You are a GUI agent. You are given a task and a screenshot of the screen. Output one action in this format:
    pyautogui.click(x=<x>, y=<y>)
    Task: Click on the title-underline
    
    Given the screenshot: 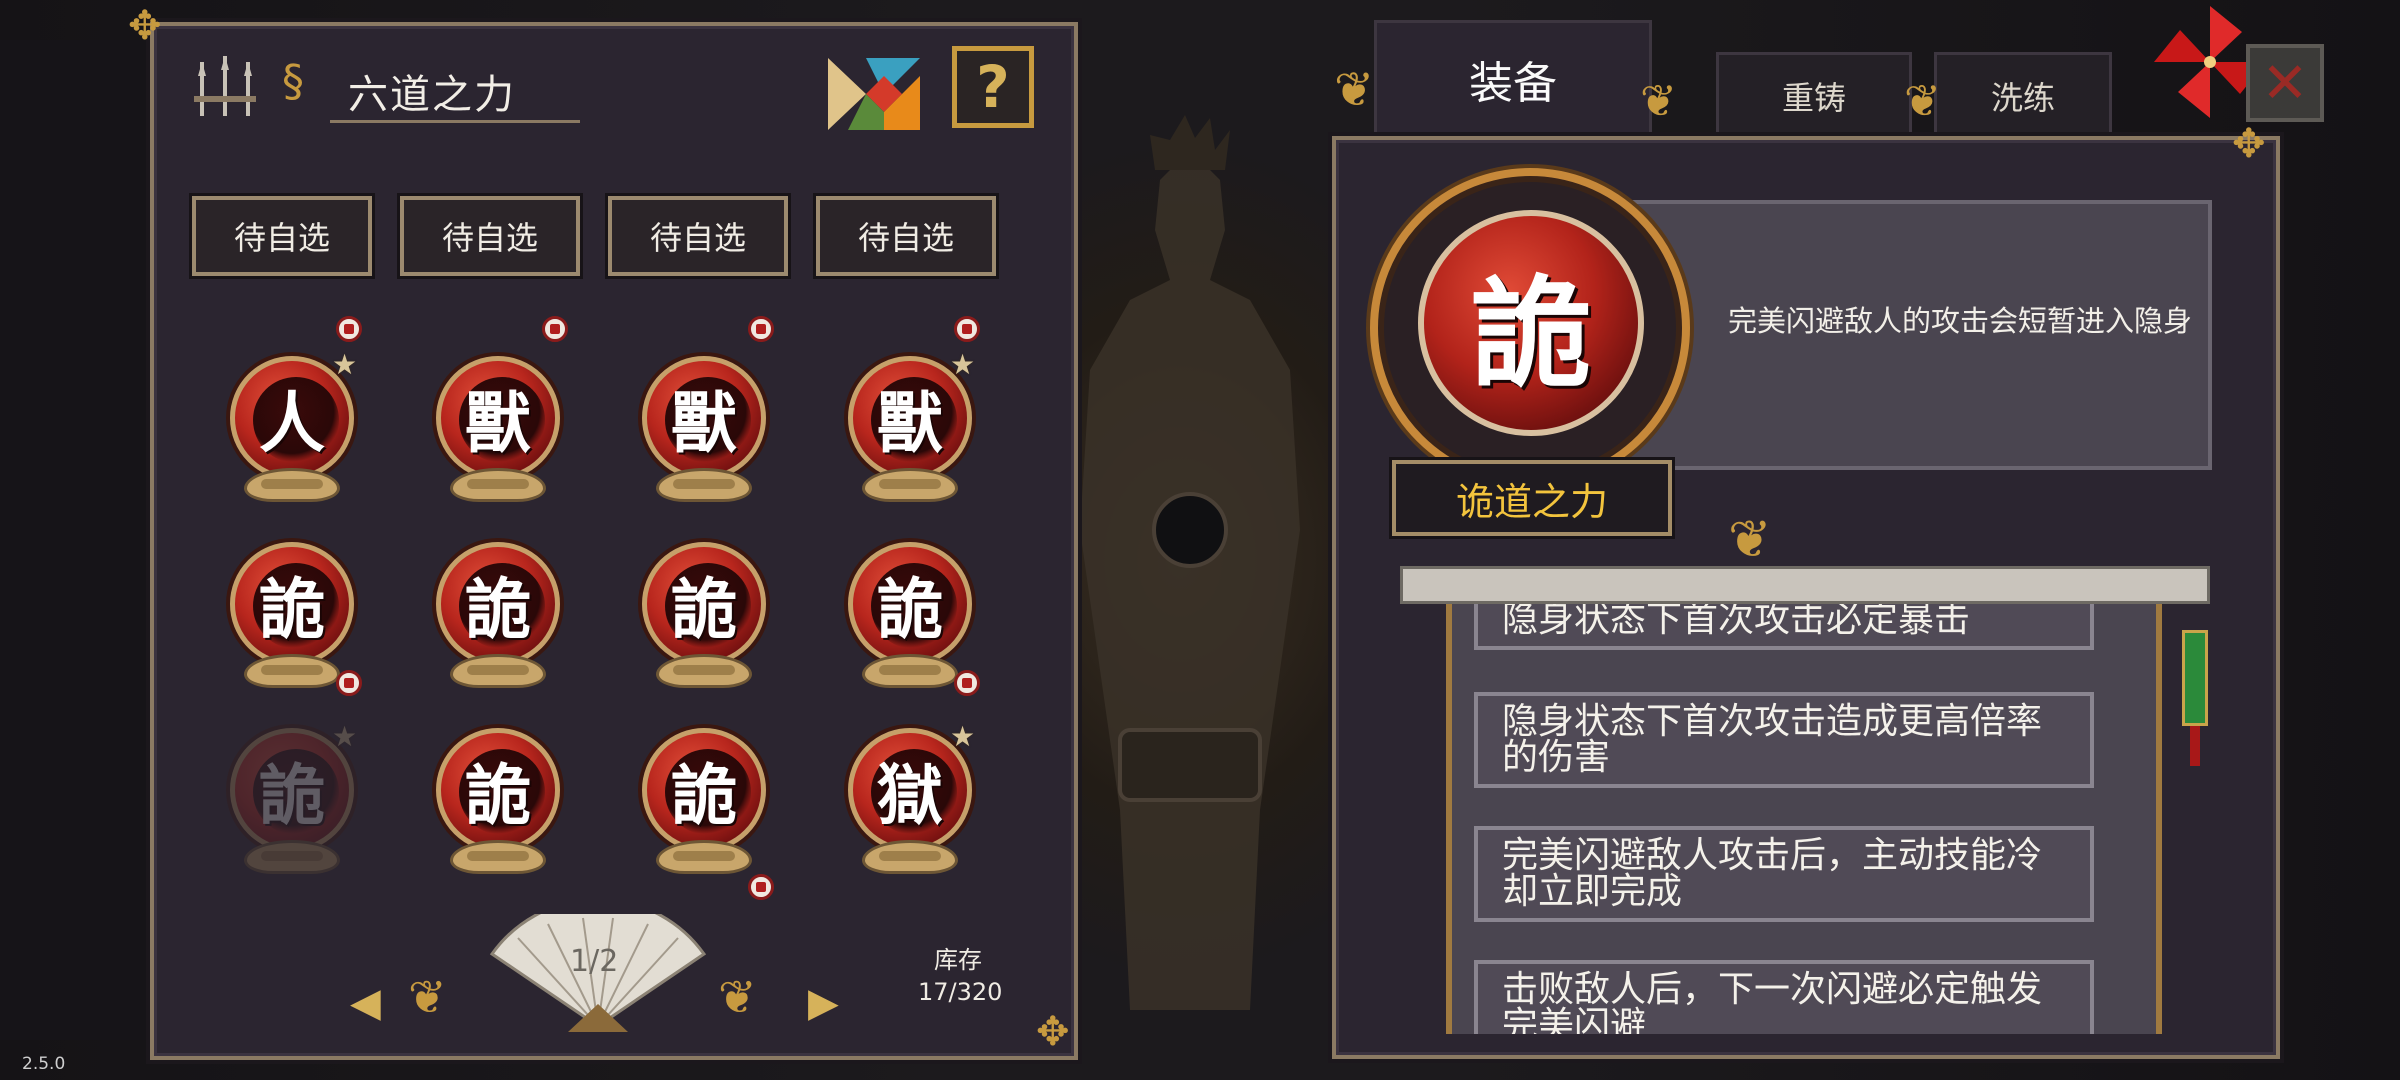 What is the action you would take?
    pyautogui.click(x=455, y=121)
    